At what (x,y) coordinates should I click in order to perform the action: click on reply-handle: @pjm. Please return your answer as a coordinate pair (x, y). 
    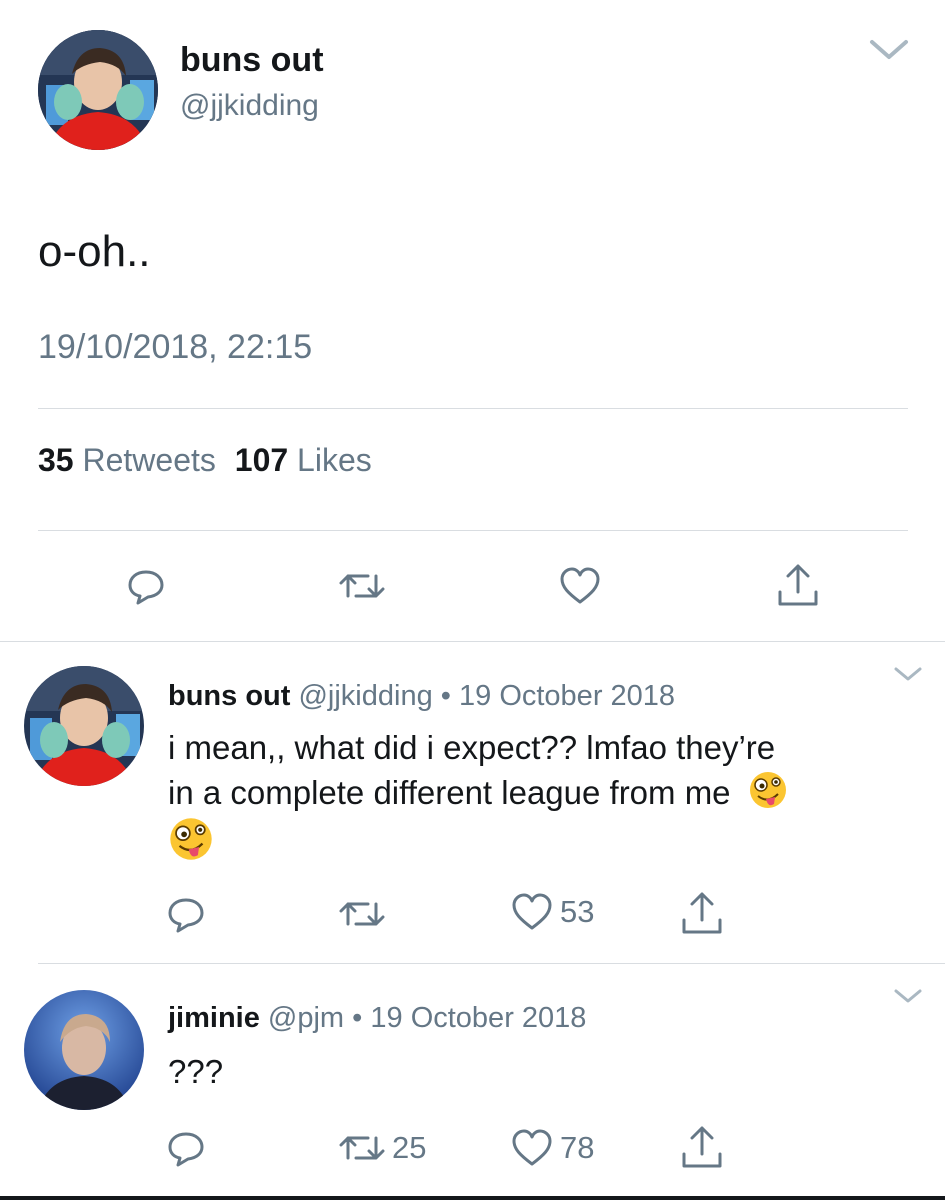
    Looking at the image, I should click on (306, 1018).